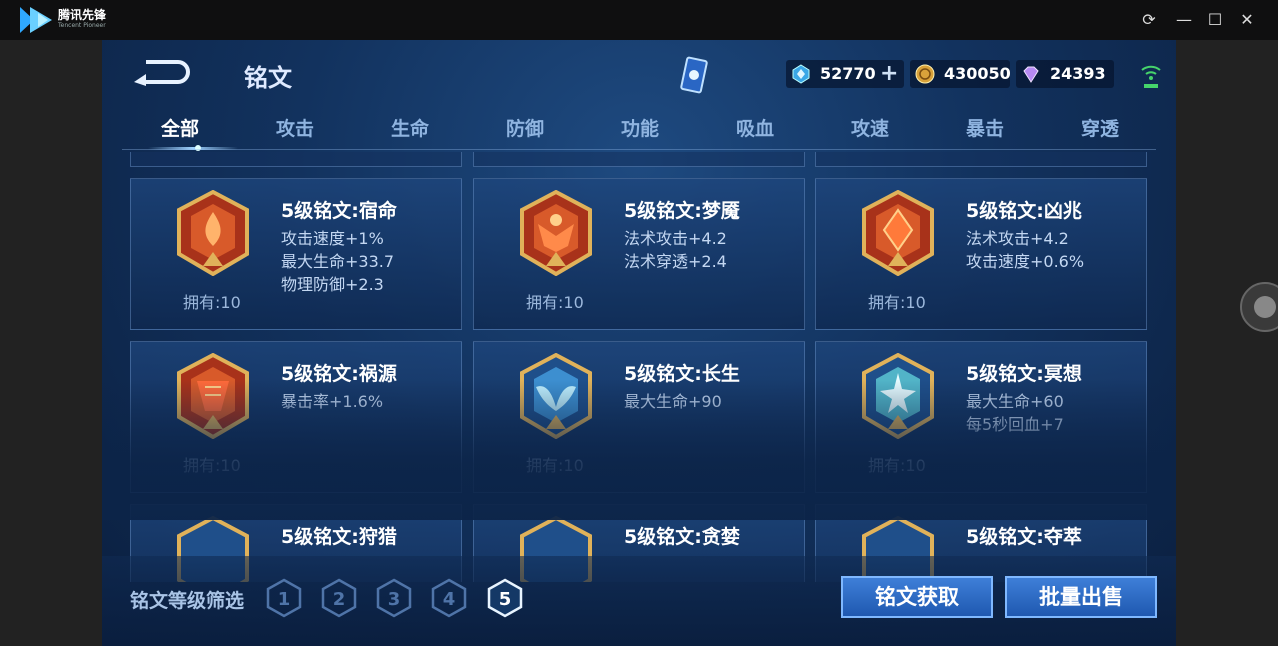 This screenshot has height=646, width=1278. What do you see at coordinates (960, 74) in the screenshot?
I see `gold-balance: 430050` at bounding box center [960, 74].